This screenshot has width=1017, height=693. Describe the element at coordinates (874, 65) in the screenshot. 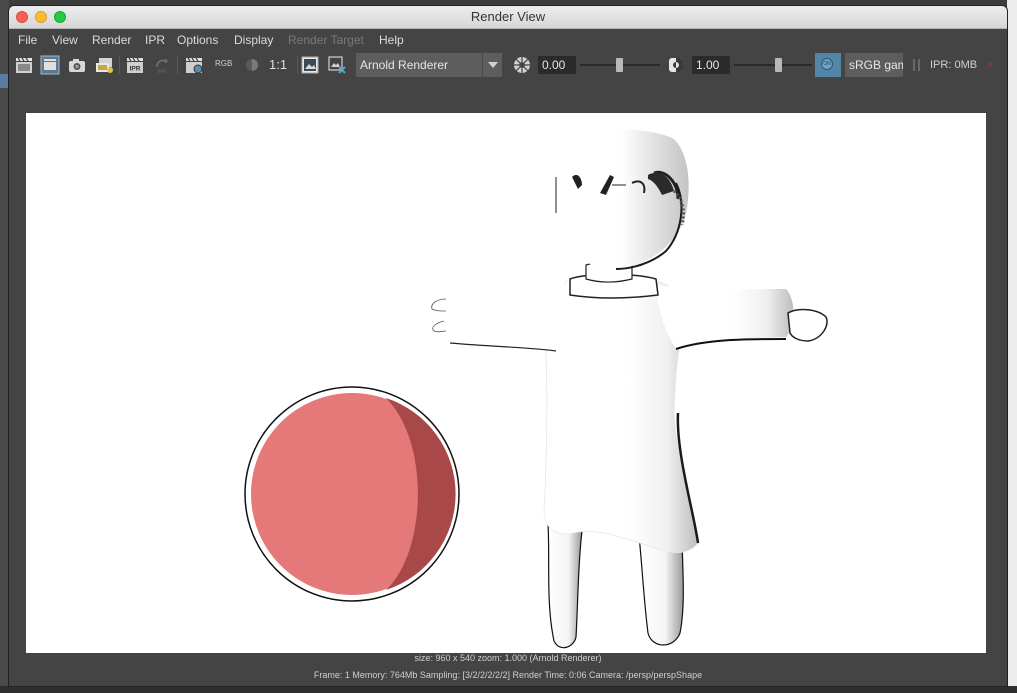

I see `view-transform-dropdown: sRGB gamma` at that location.